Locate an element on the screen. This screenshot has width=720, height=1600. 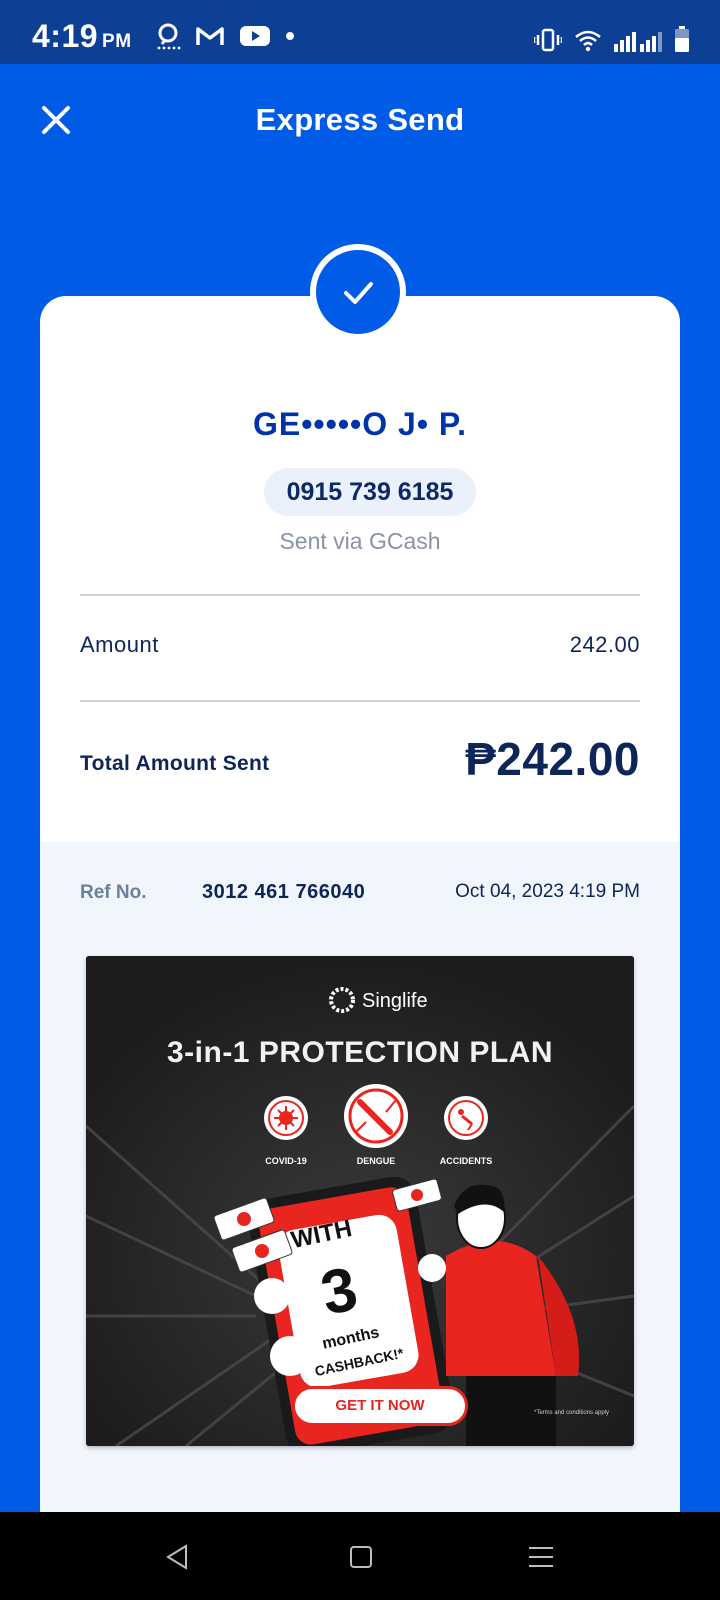
recipient-phone: 0915 739 6185 is located at coordinates (370, 492).